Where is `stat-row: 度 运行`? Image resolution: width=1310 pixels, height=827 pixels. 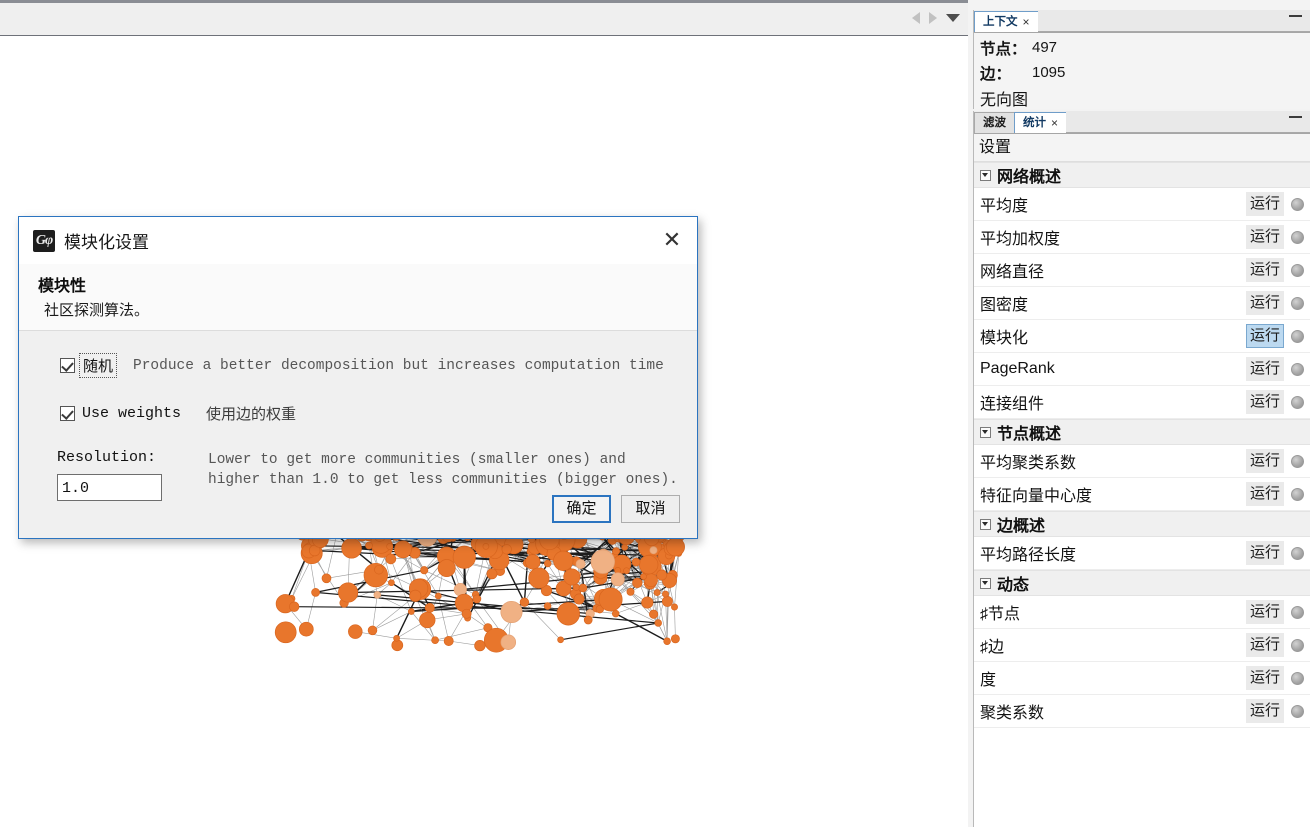
stat-row: 度 运行 is located at coordinates (1142, 678).